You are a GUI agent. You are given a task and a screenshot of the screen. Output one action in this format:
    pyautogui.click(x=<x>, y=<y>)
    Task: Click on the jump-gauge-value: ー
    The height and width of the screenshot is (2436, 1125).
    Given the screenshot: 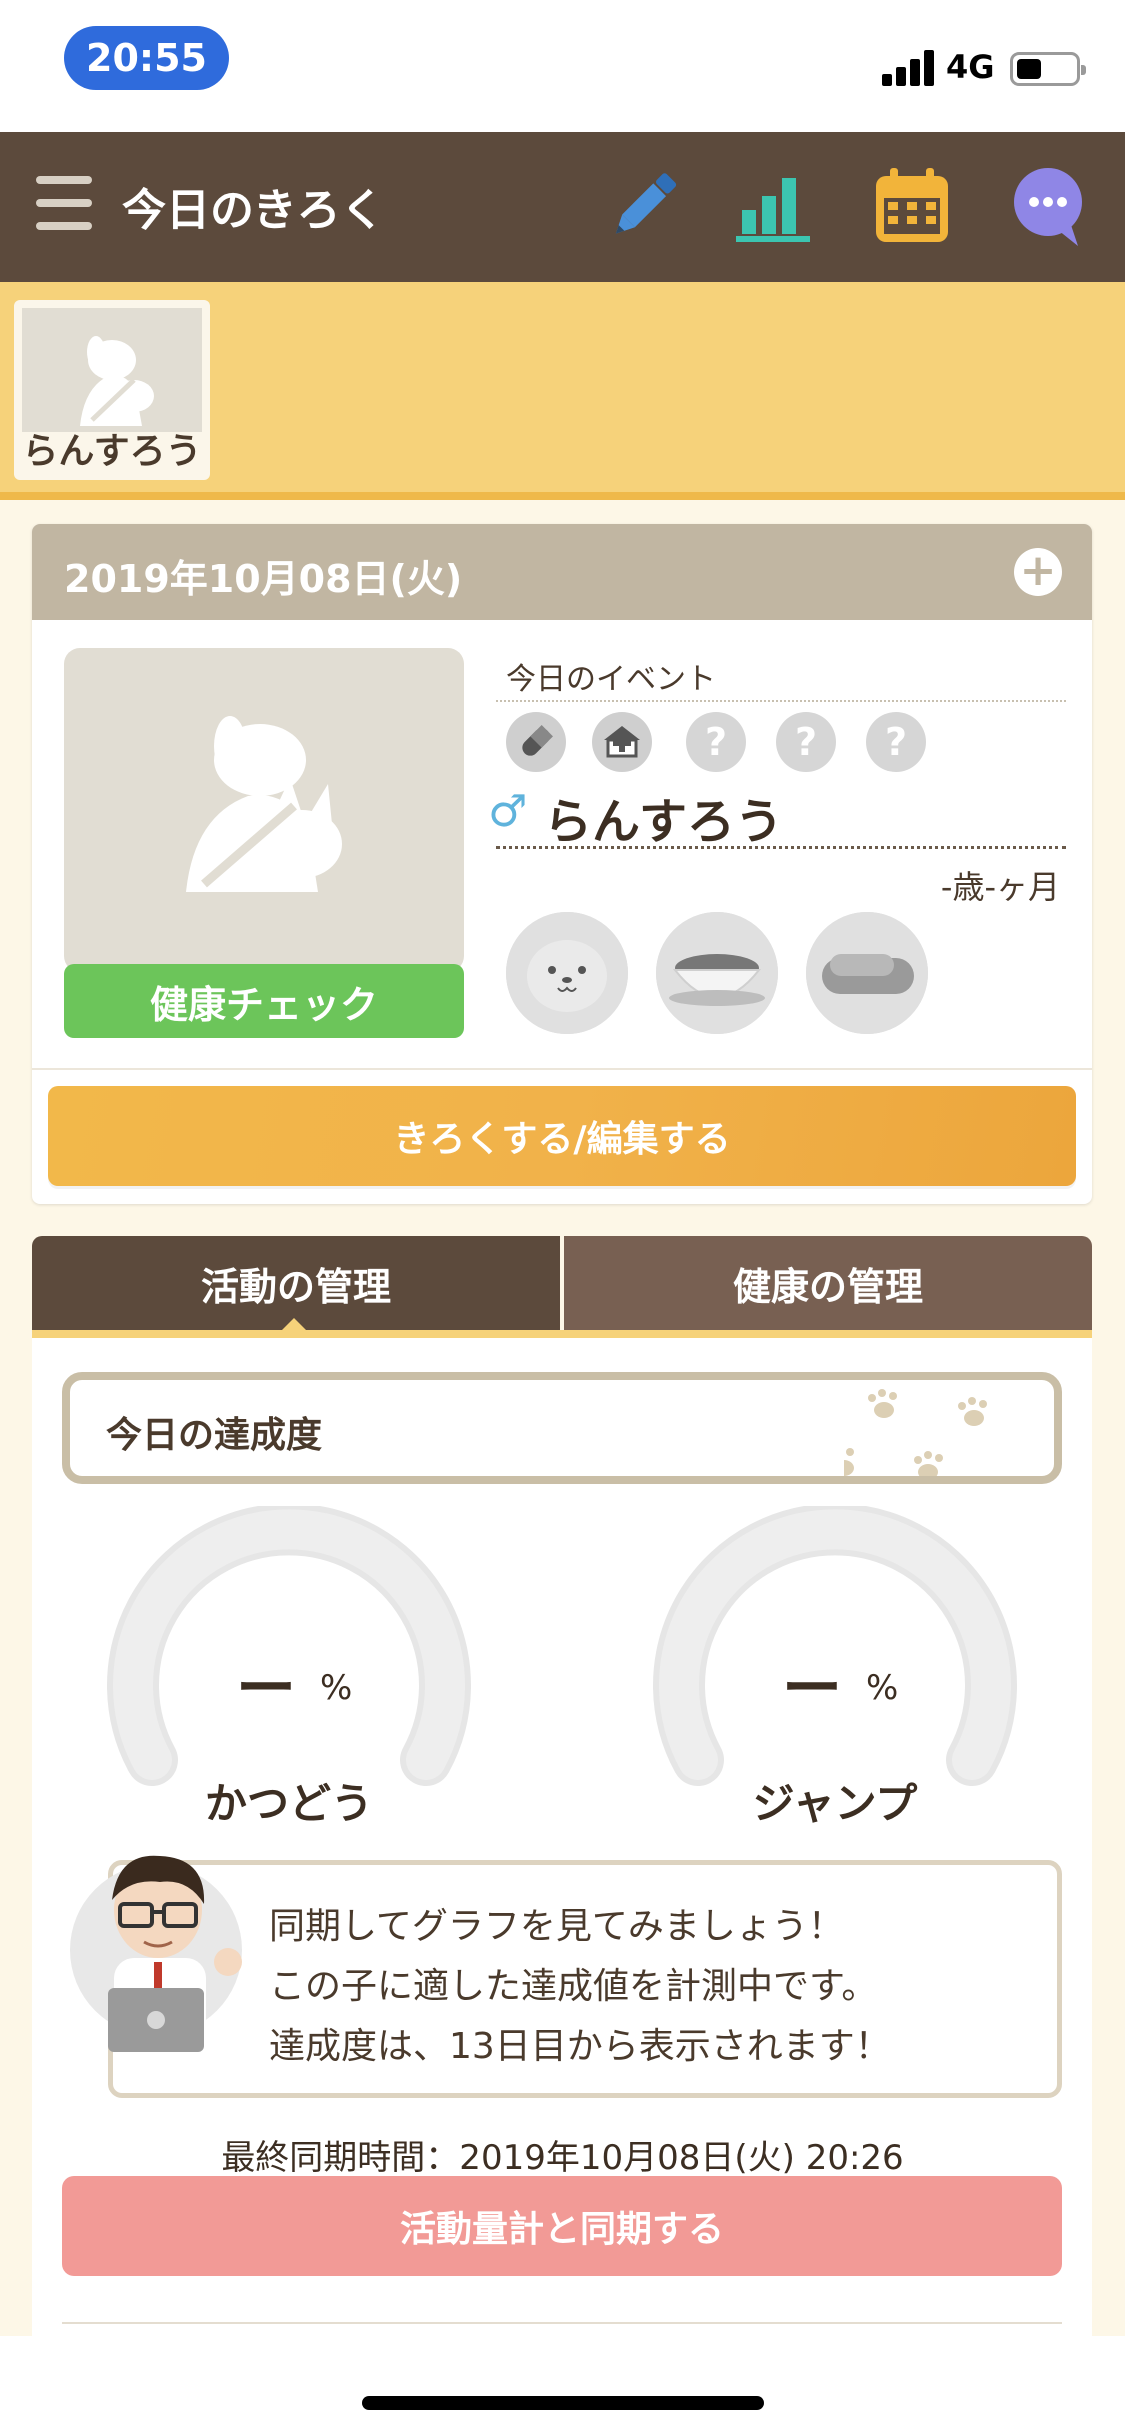 What is the action you would take?
    pyautogui.click(x=812, y=1689)
    